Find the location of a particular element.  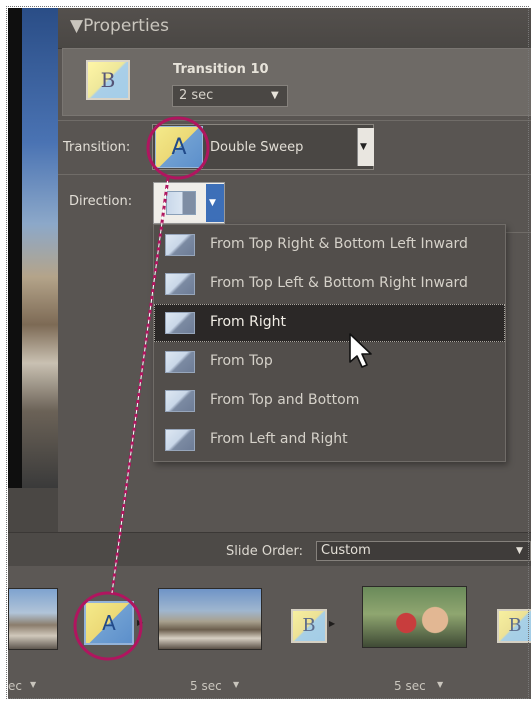

preview-footer is located at coordinates (33, 510).